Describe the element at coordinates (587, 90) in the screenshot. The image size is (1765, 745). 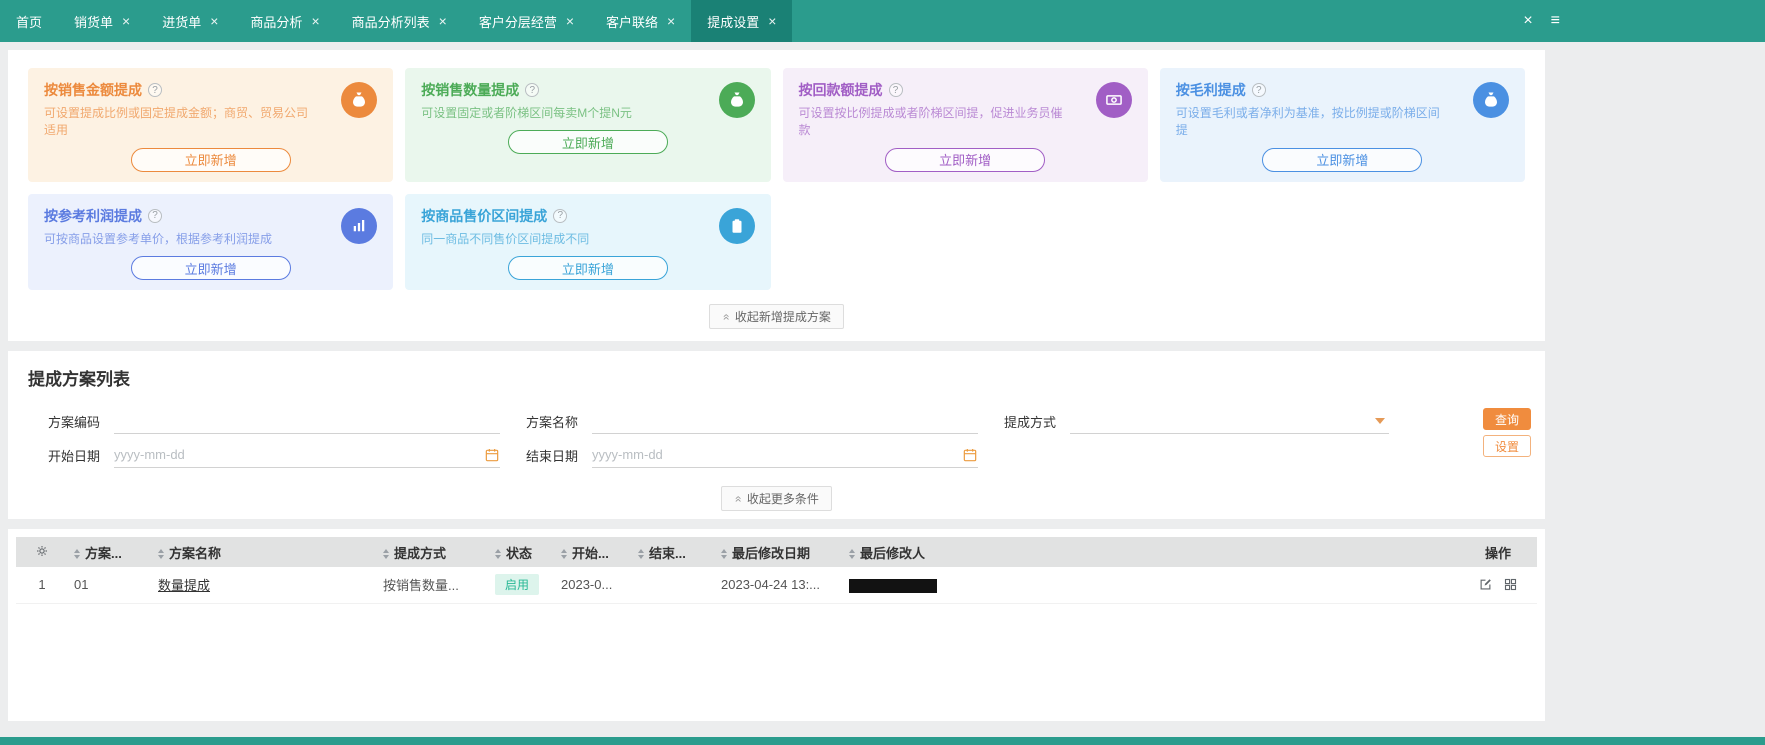
I see `card-title-row: 按销售数量提成 ?` at that location.